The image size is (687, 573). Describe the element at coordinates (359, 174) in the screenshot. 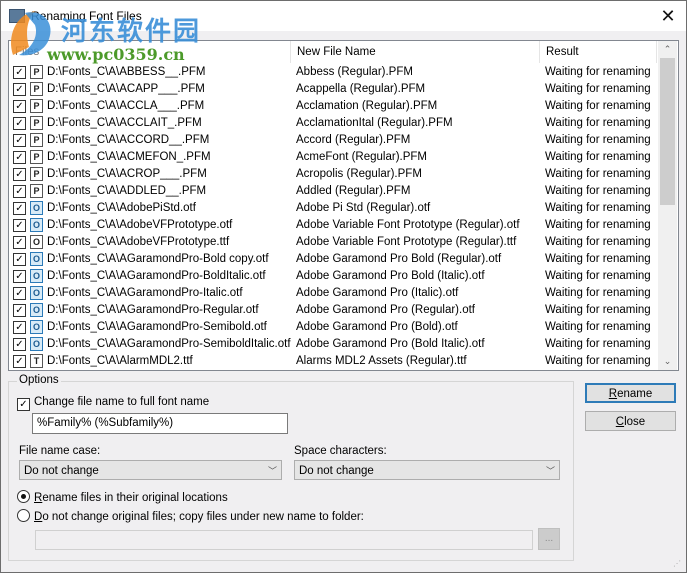

I see `new-file-name: Acropolis (Regular).PFM` at that location.